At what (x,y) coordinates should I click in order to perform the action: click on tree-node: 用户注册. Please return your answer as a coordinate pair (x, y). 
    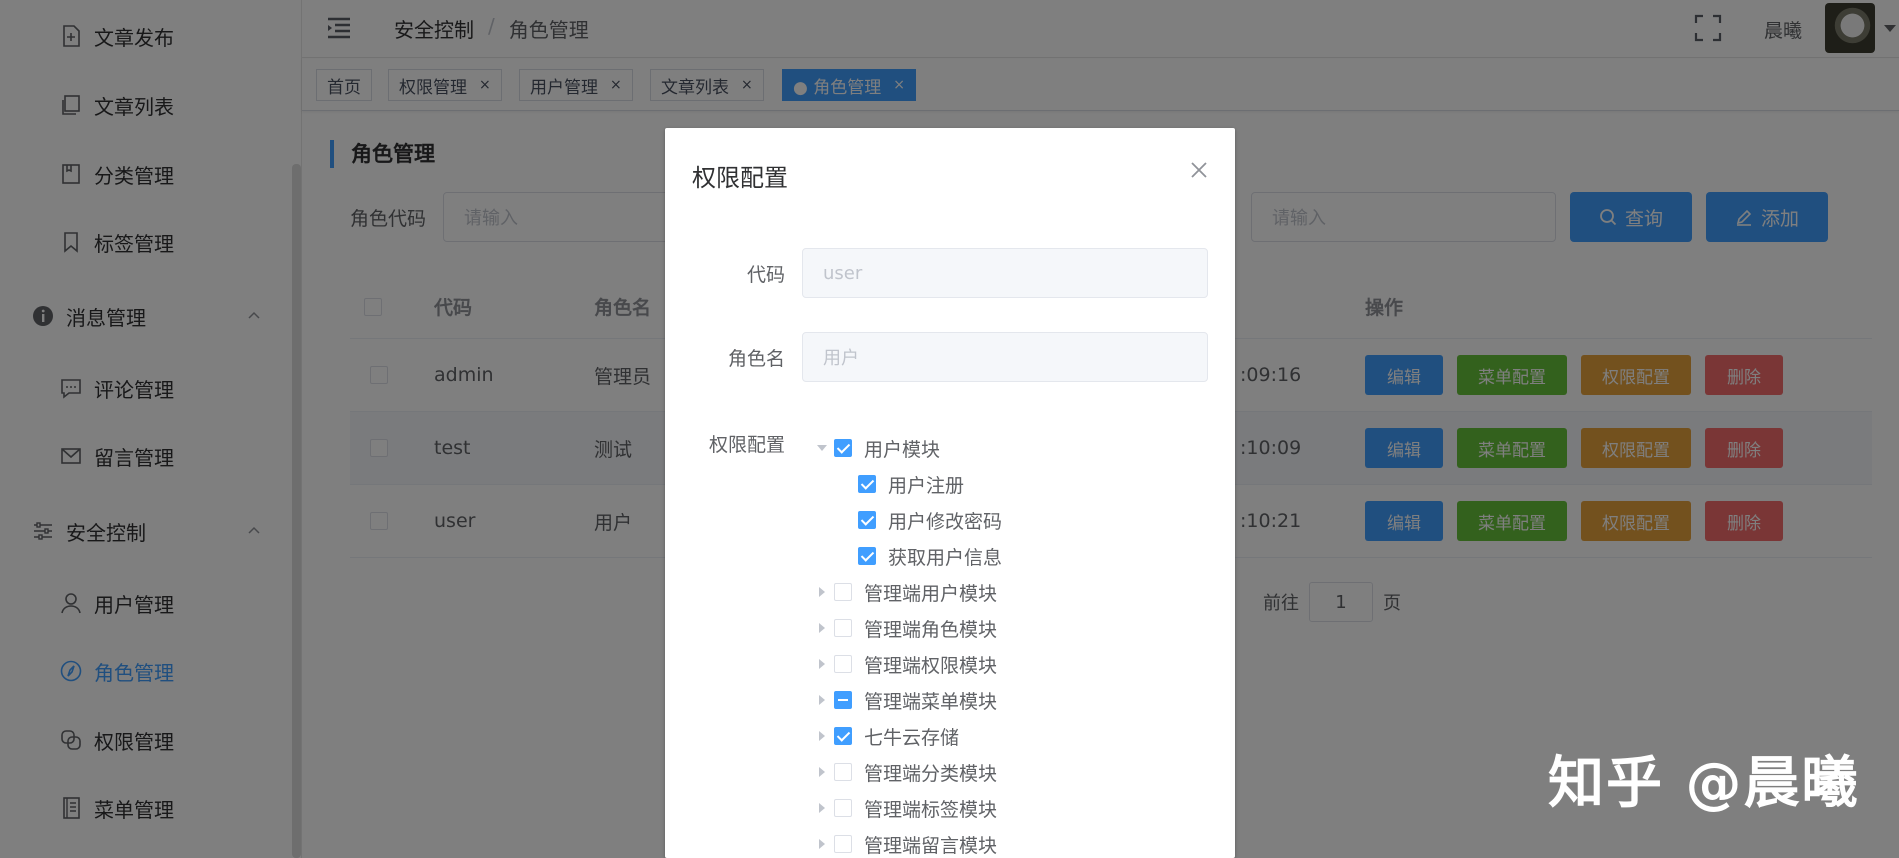
    Looking at the image, I should click on (911, 484).